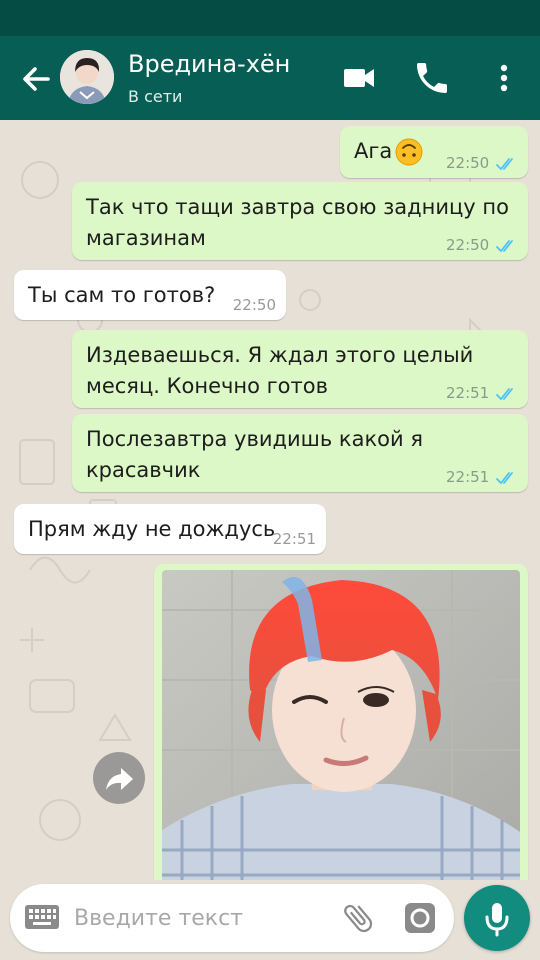 The image size is (540, 960). I want to click on avatar, so click(87, 77).